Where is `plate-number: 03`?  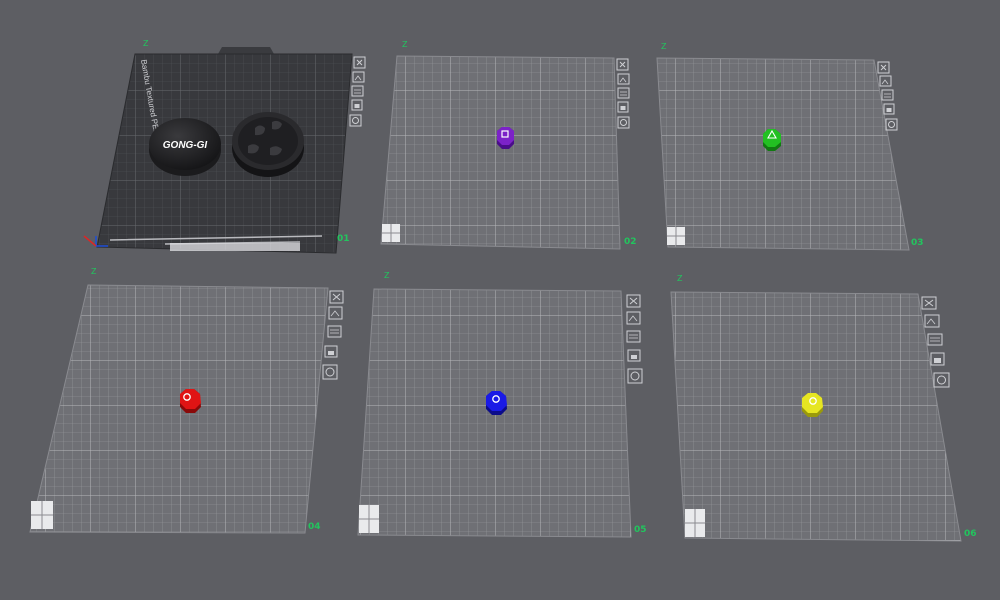 plate-number: 03 is located at coordinates (917, 243).